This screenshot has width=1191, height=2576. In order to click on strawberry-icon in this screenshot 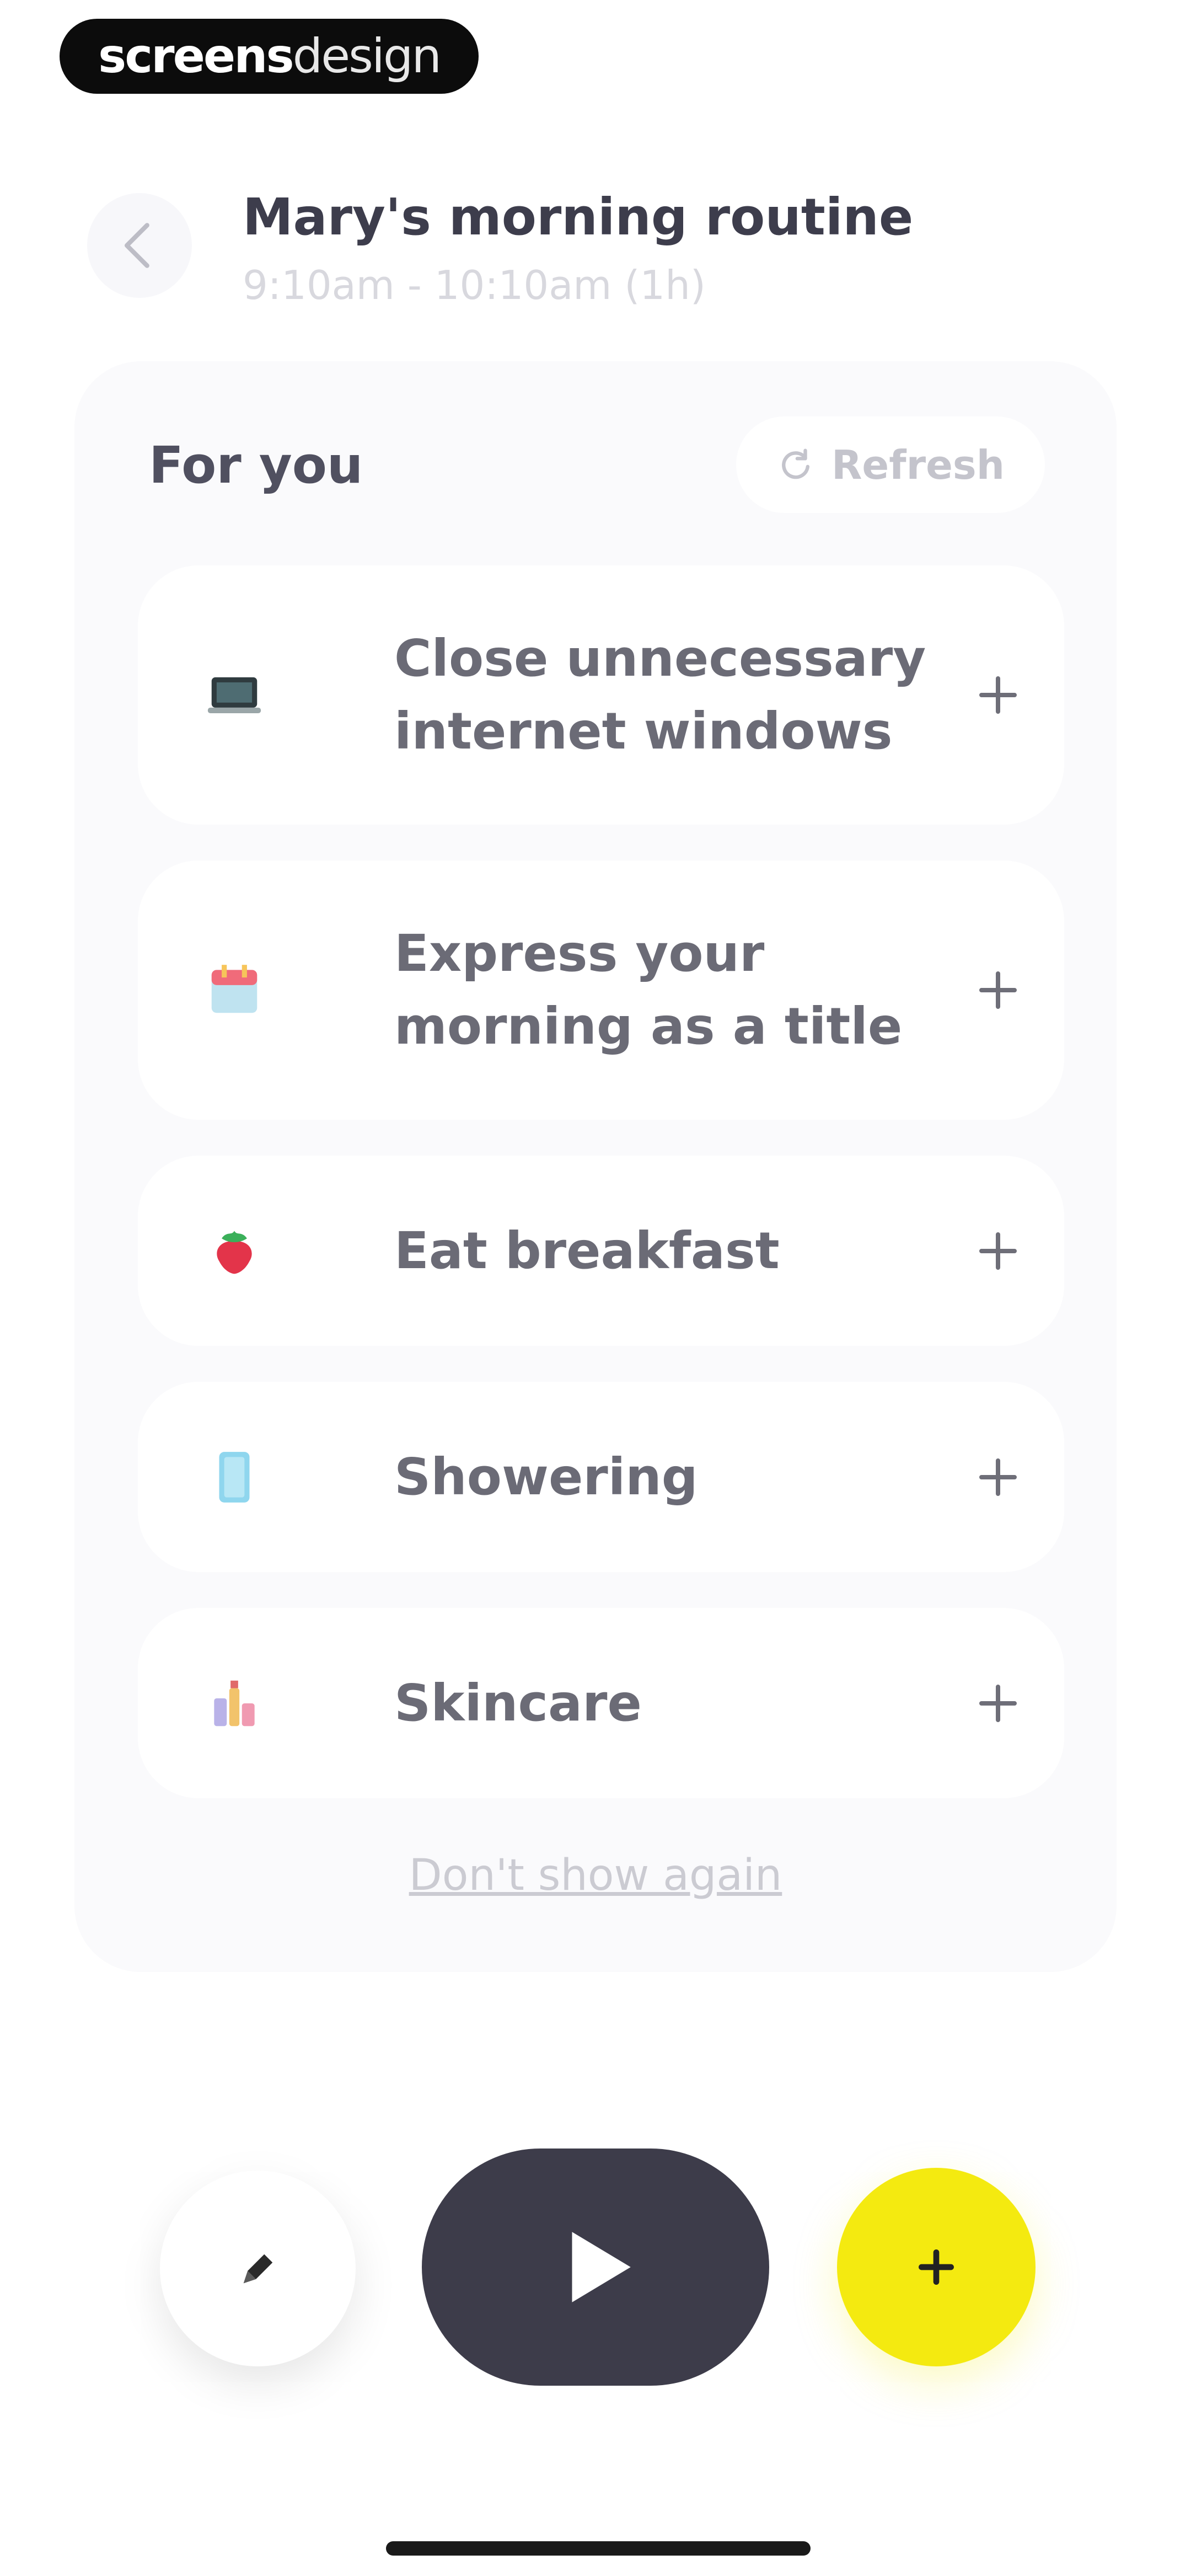, I will do `click(234, 1252)`.